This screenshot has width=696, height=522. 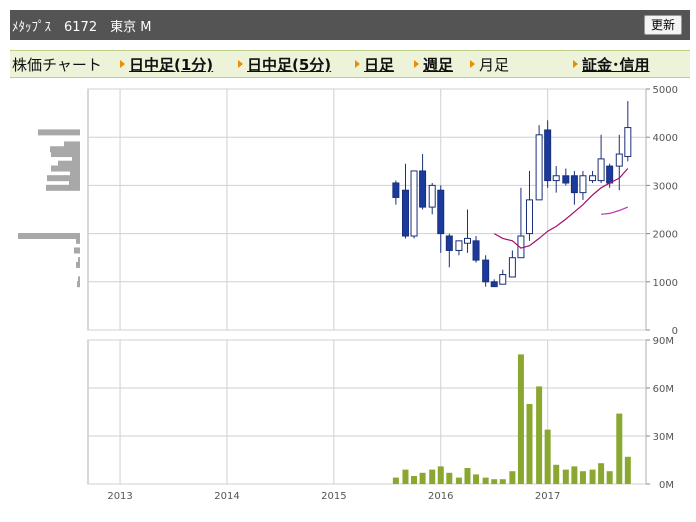 What do you see at coordinates (665, 90) in the screenshot?
I see `price-y-tick-label: 5000` at bounding box center [665, 90].